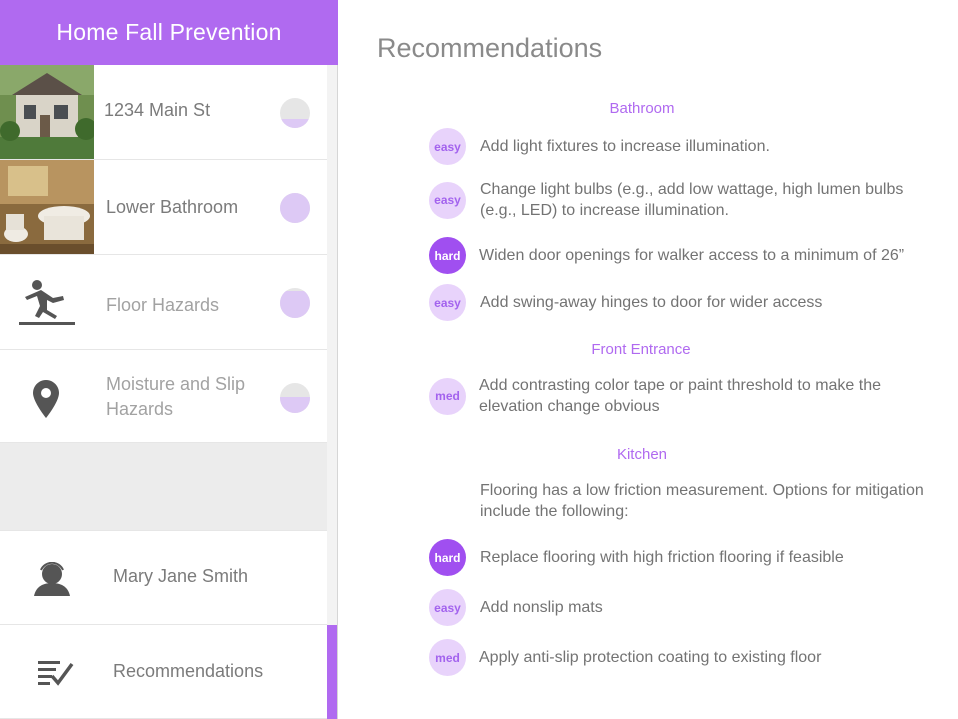  Describe the element at coordinates (188, 671) in the screenshot. I see `sidebar-item-label: Recommendations` at that location.